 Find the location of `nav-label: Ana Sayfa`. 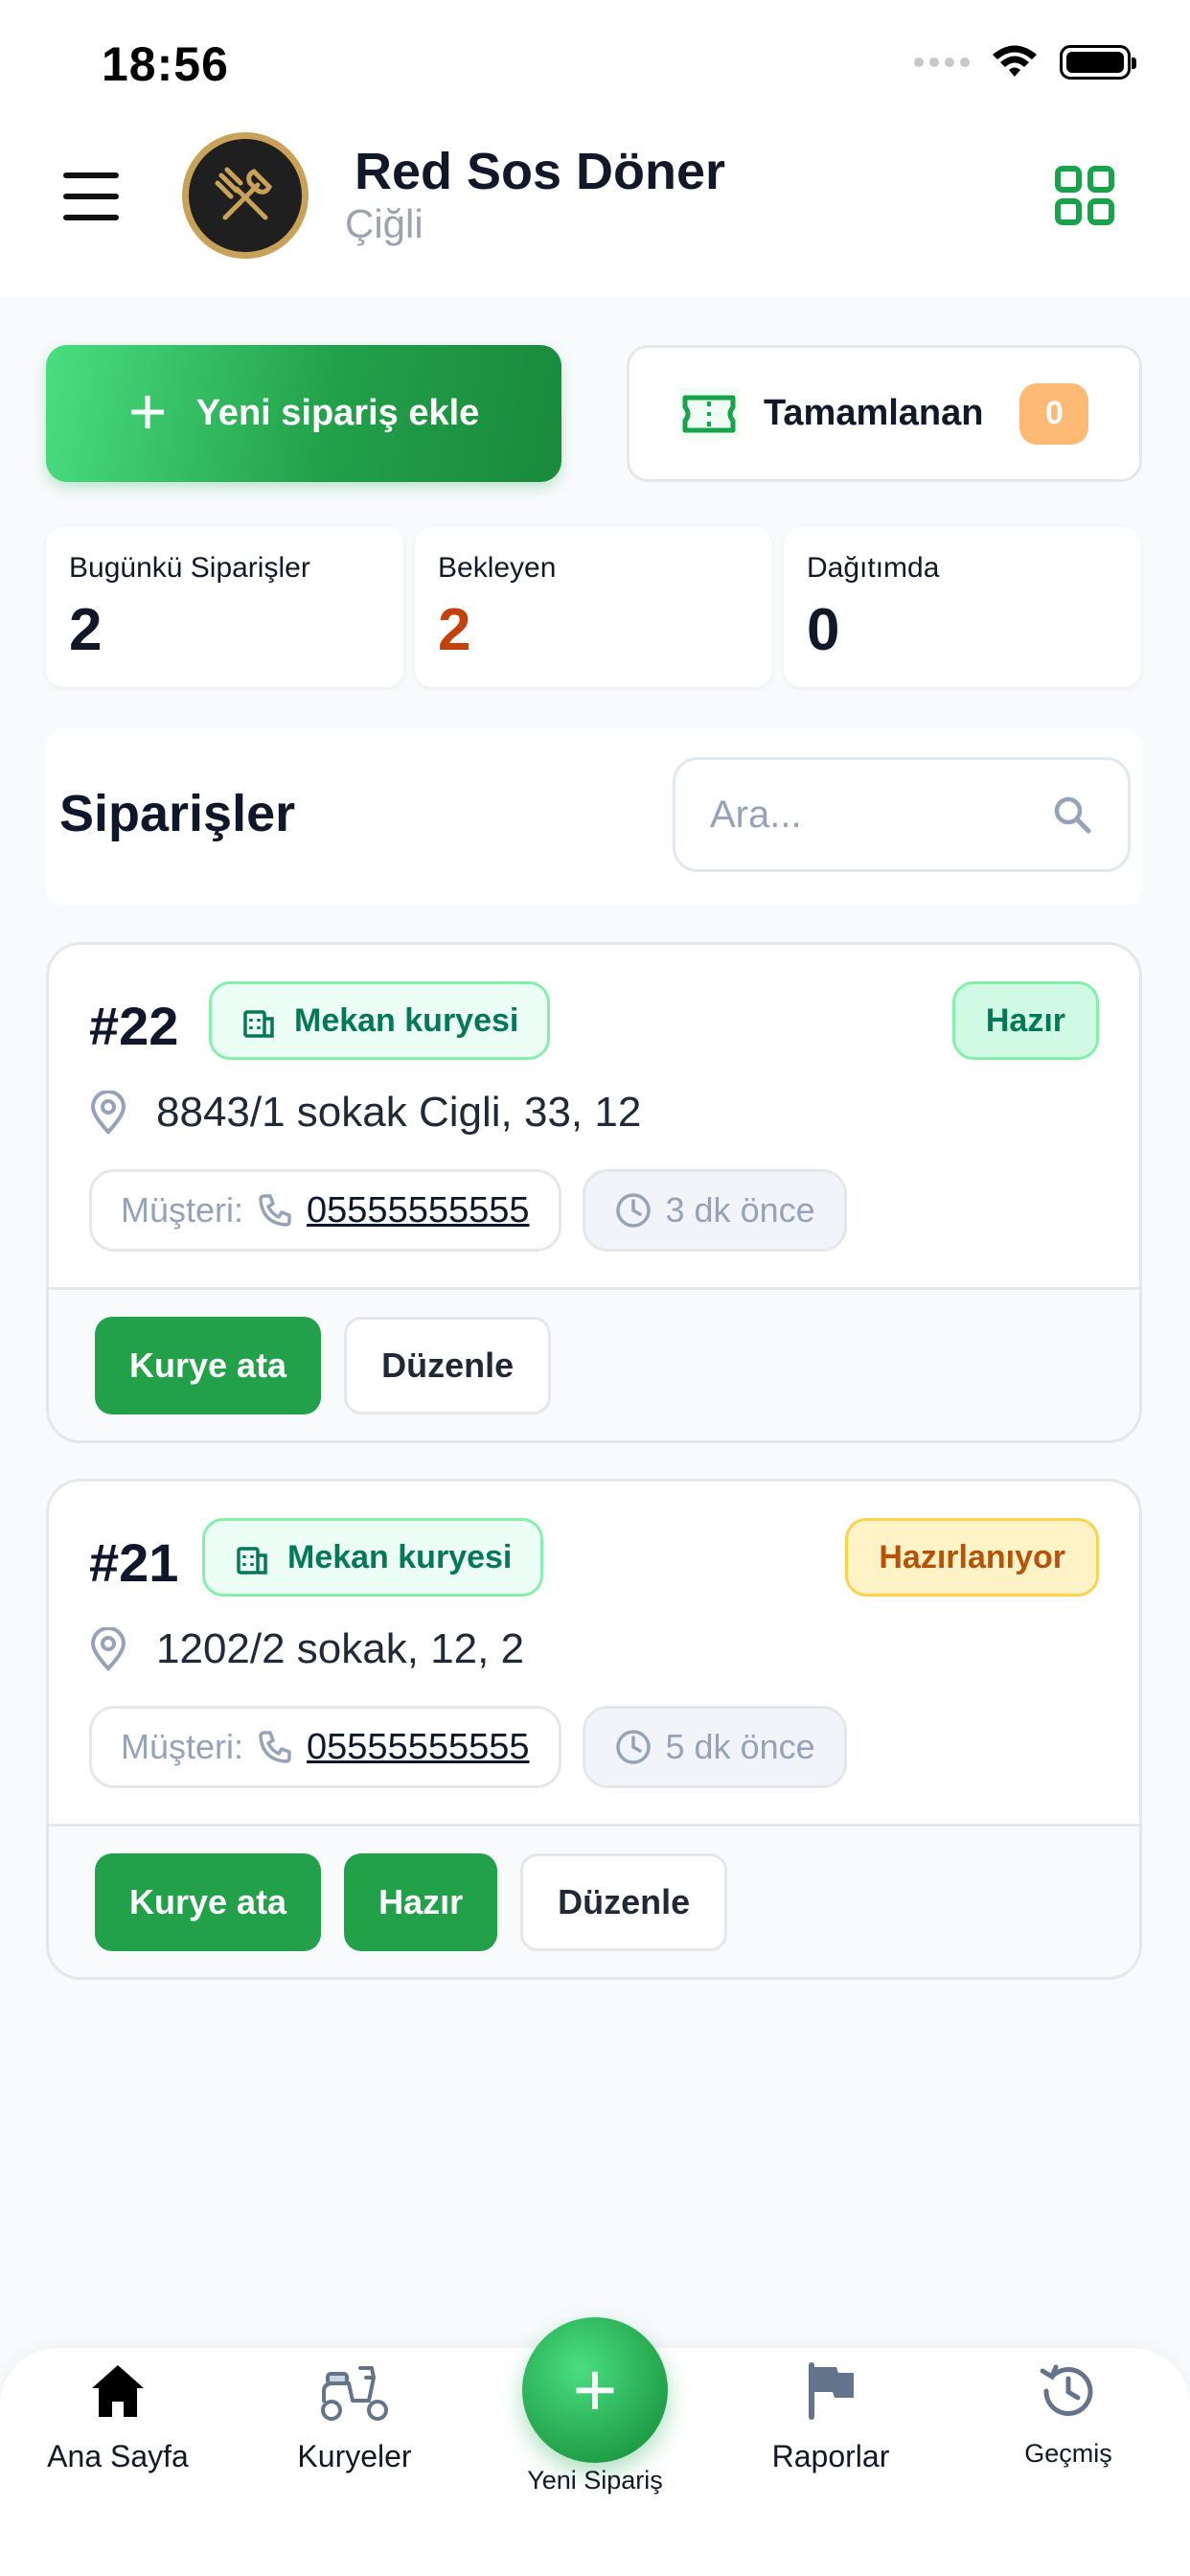

nav-label: Ana Sayfa is located at coordinates (118, 2456).